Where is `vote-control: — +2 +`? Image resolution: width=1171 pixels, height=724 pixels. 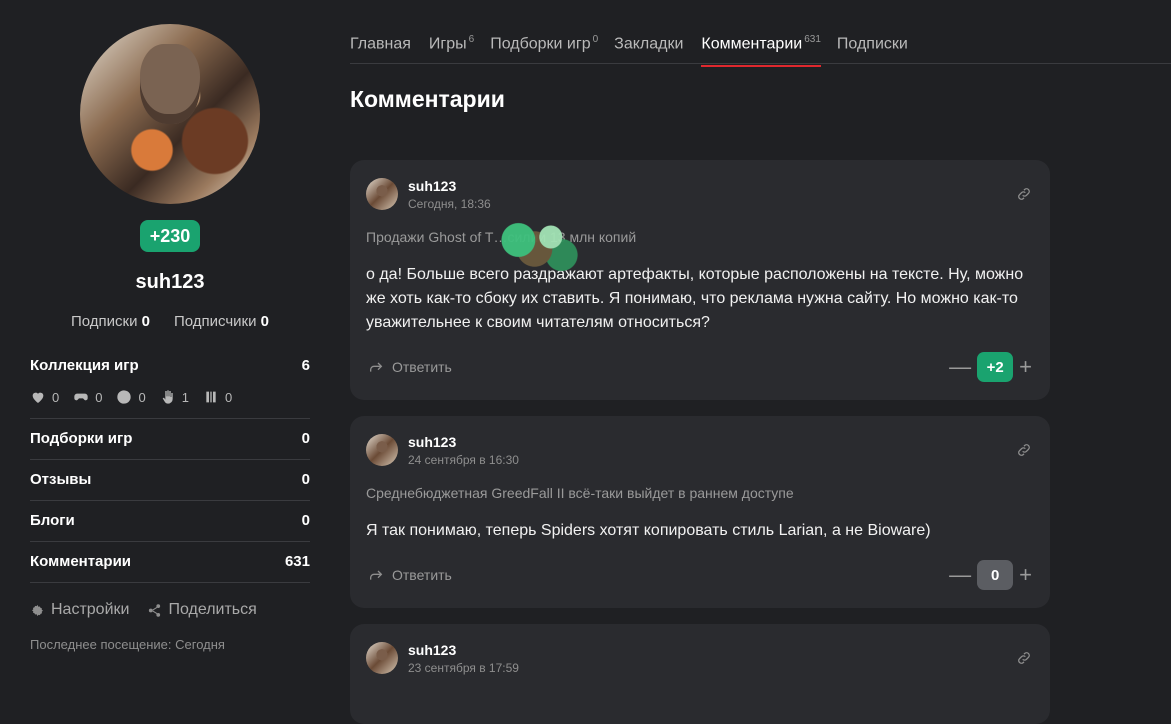
vote-control: — +2 + is located at coordinates (990, 367).